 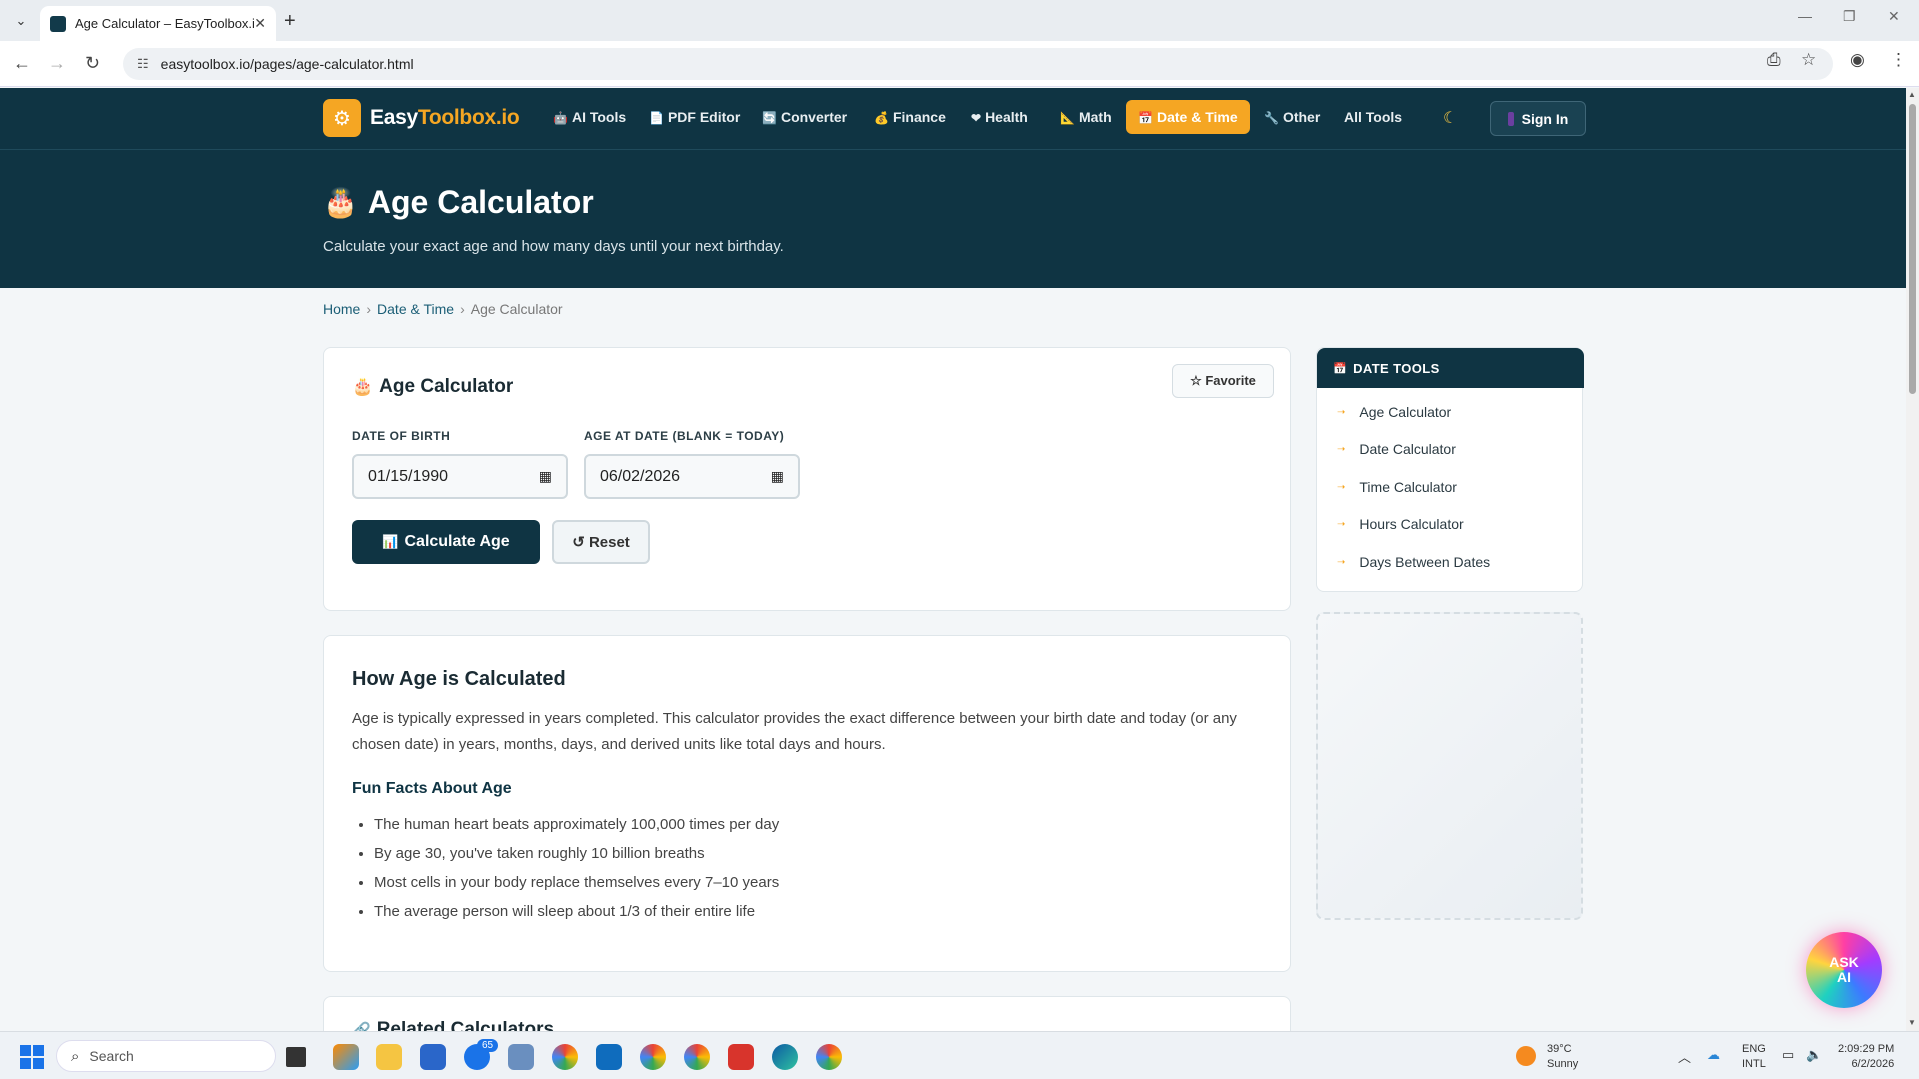 What do you see at coordinates (684, 436) in the screenshot?
I see `age-at-date-label: AGE AT DATE (BLANK = TODAY)` at bounding box center [684, 436].